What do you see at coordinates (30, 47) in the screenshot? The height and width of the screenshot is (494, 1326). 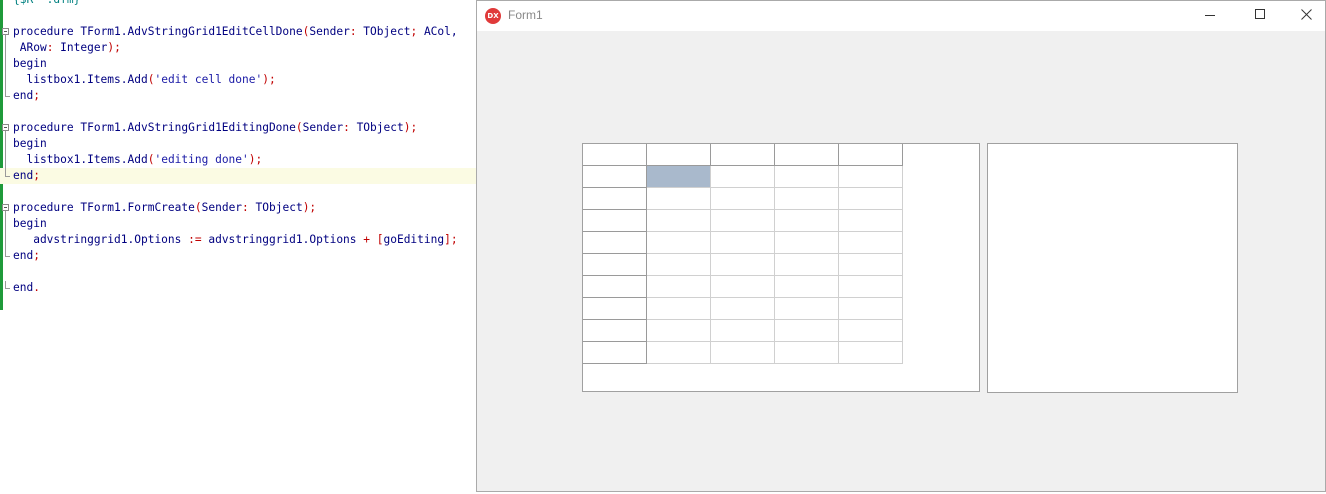 I see `code-token: ARow` at bounding box center [30, 47].